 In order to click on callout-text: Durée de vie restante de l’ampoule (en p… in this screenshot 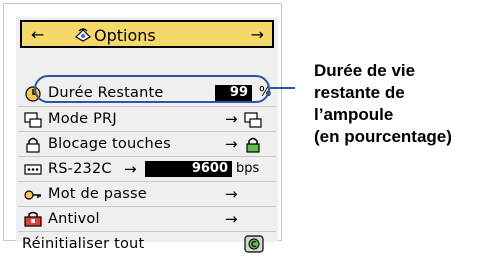, I will do `click(401, 104)`.